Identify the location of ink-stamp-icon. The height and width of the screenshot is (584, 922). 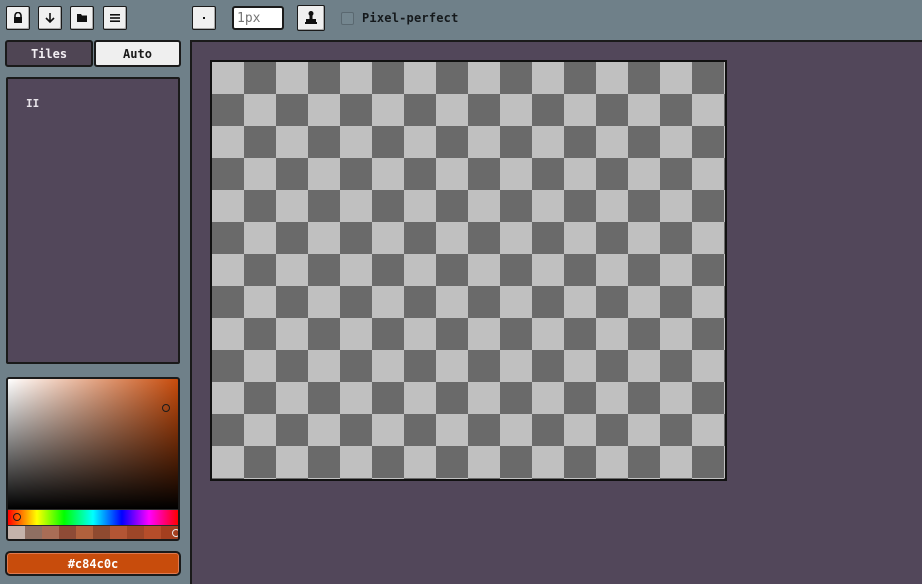
(311, 17).